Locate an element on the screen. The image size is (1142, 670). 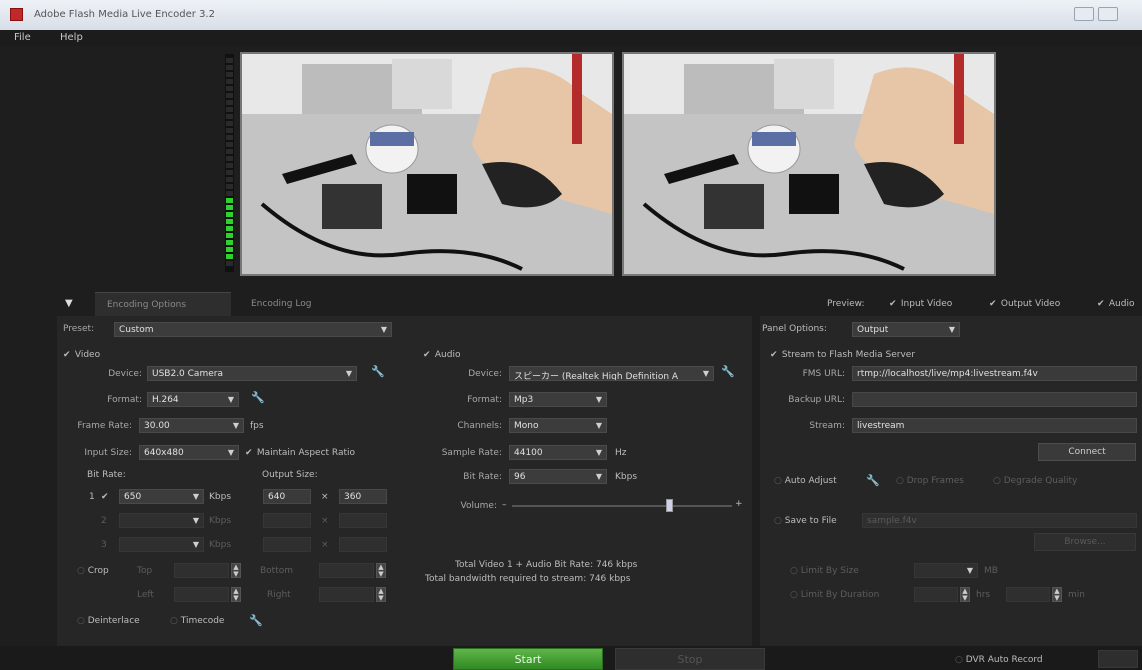
backup-url-label: Backup URL: is located at coordinates (816, 400).